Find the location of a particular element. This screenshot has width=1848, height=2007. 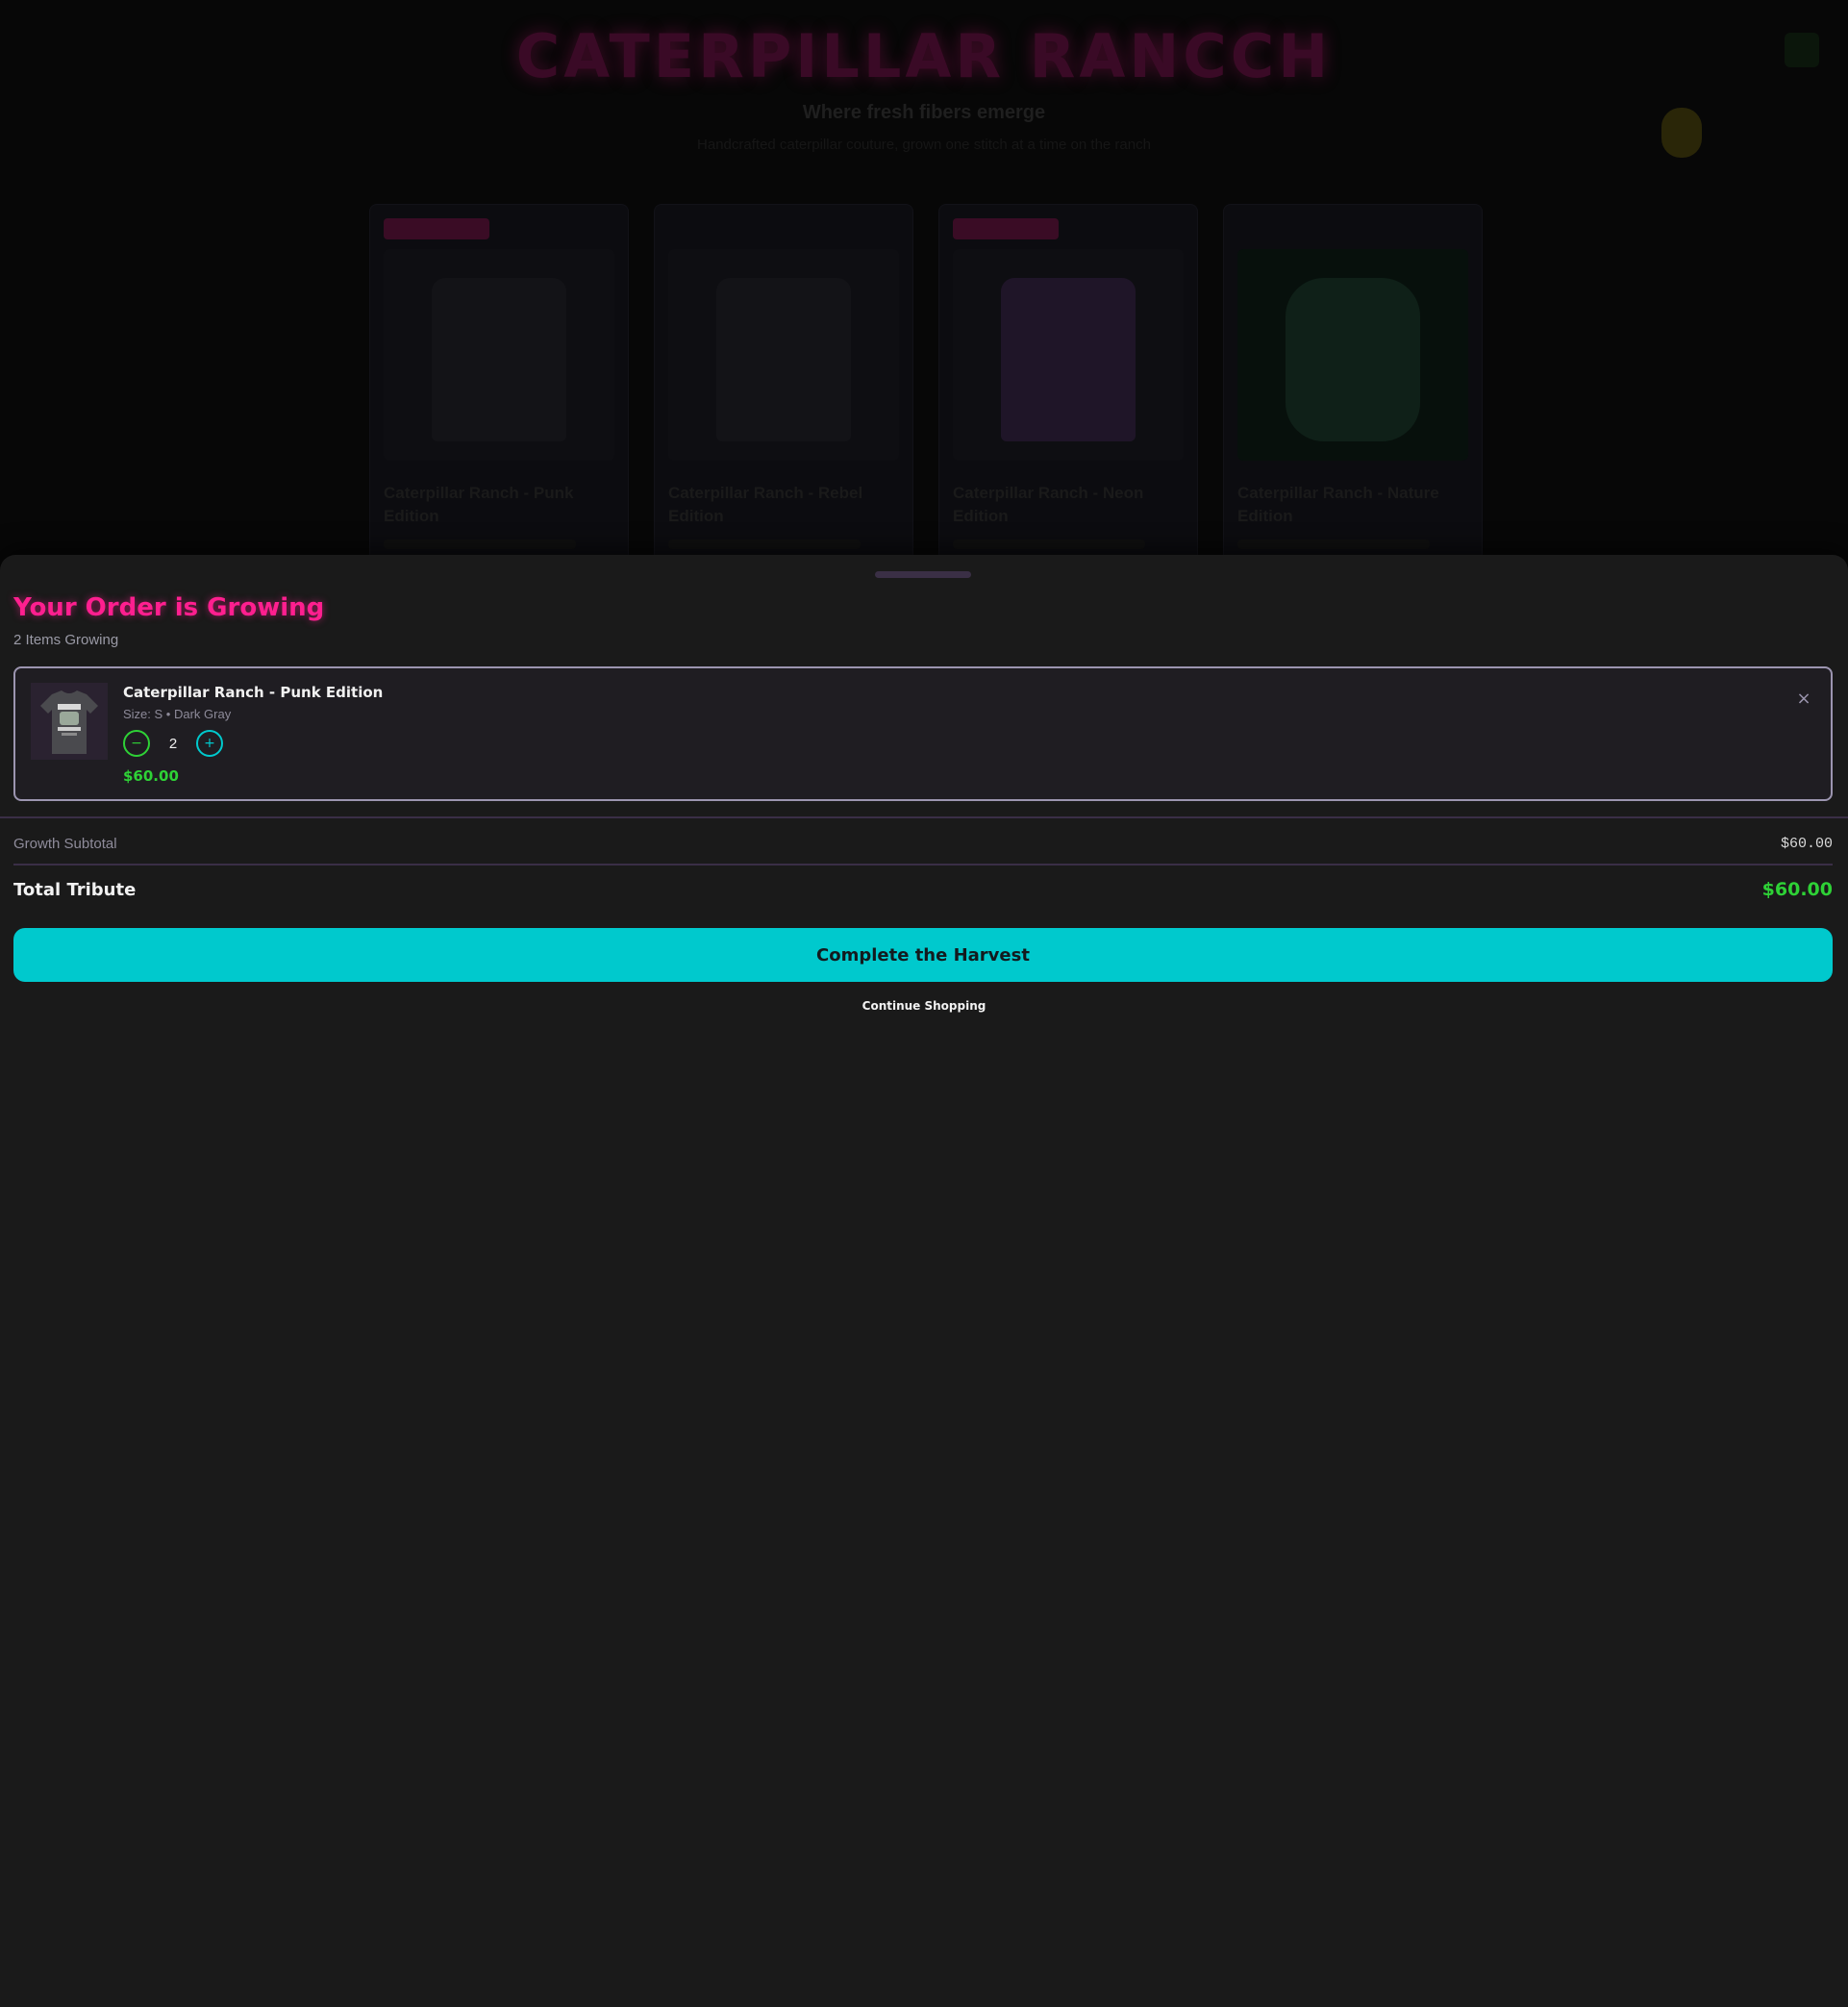

product-card: Caterpillar Ranch - Rebel Edition is located at coordinates (784, 391).